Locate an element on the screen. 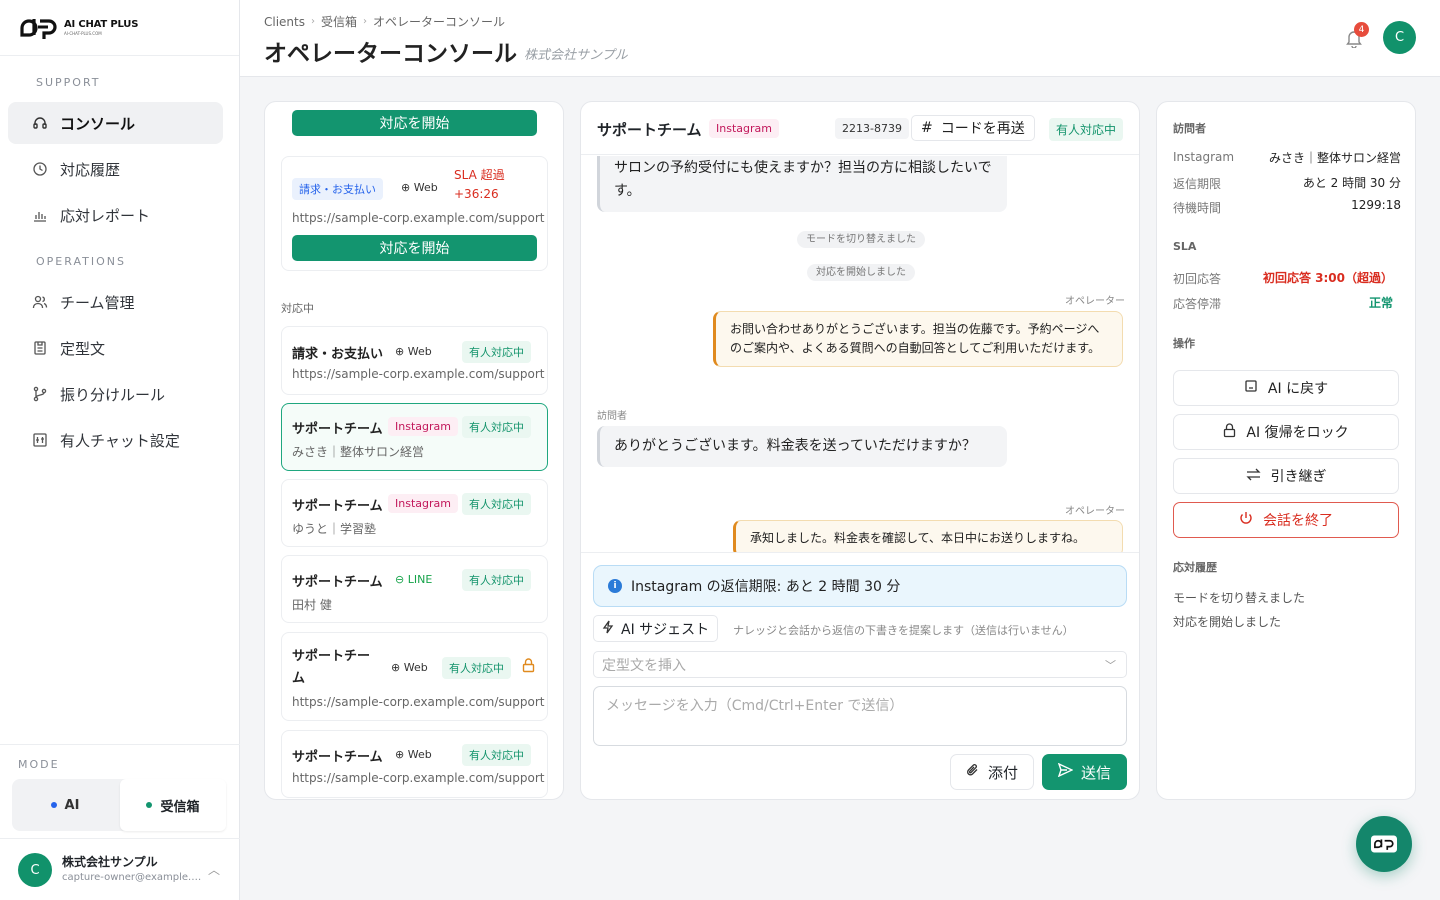  card-url: https://sample-corp.example.com/support is located at coordinates (418, 218).